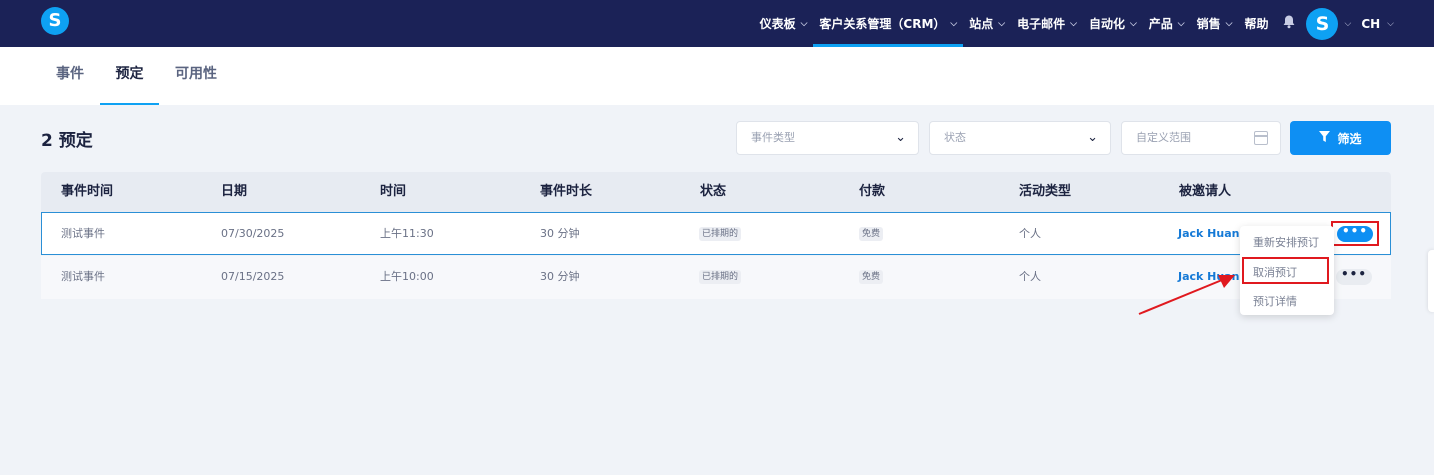 The image size is (1434, 475). What do you see at coordinates (1186, 295) in the screenshot?
I see `annotation-arrow` at bounding box center [1186, 295].